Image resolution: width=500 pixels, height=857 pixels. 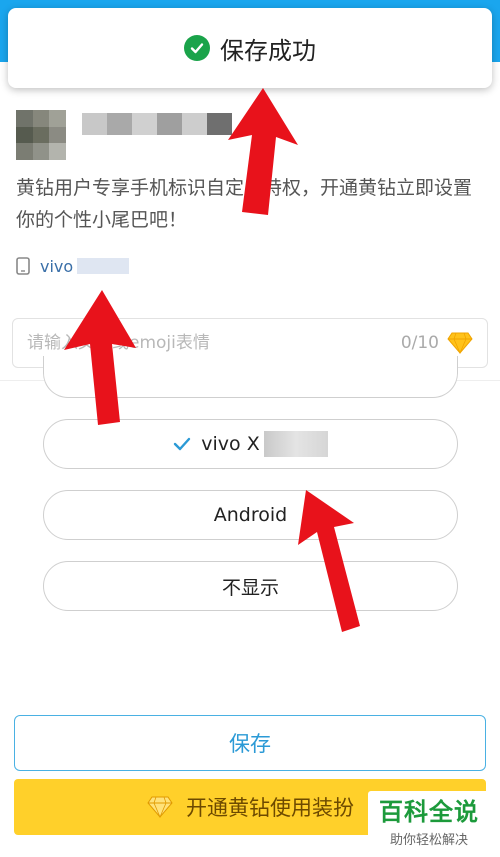 What do you see at coordinates (23, 266) in the screenshot?
I see `phone-icon` at bounding box center [23, 266].